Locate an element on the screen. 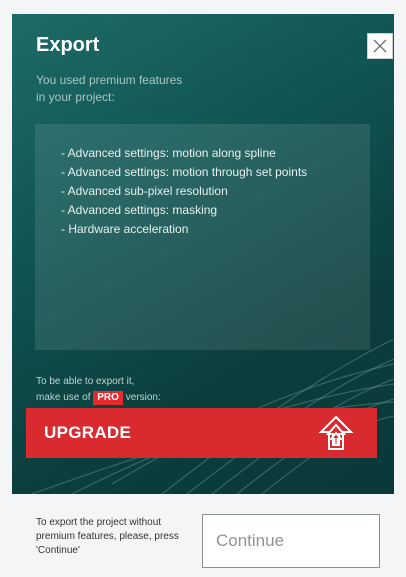  pro-badge: PRO is located at coordinates (108, 398).